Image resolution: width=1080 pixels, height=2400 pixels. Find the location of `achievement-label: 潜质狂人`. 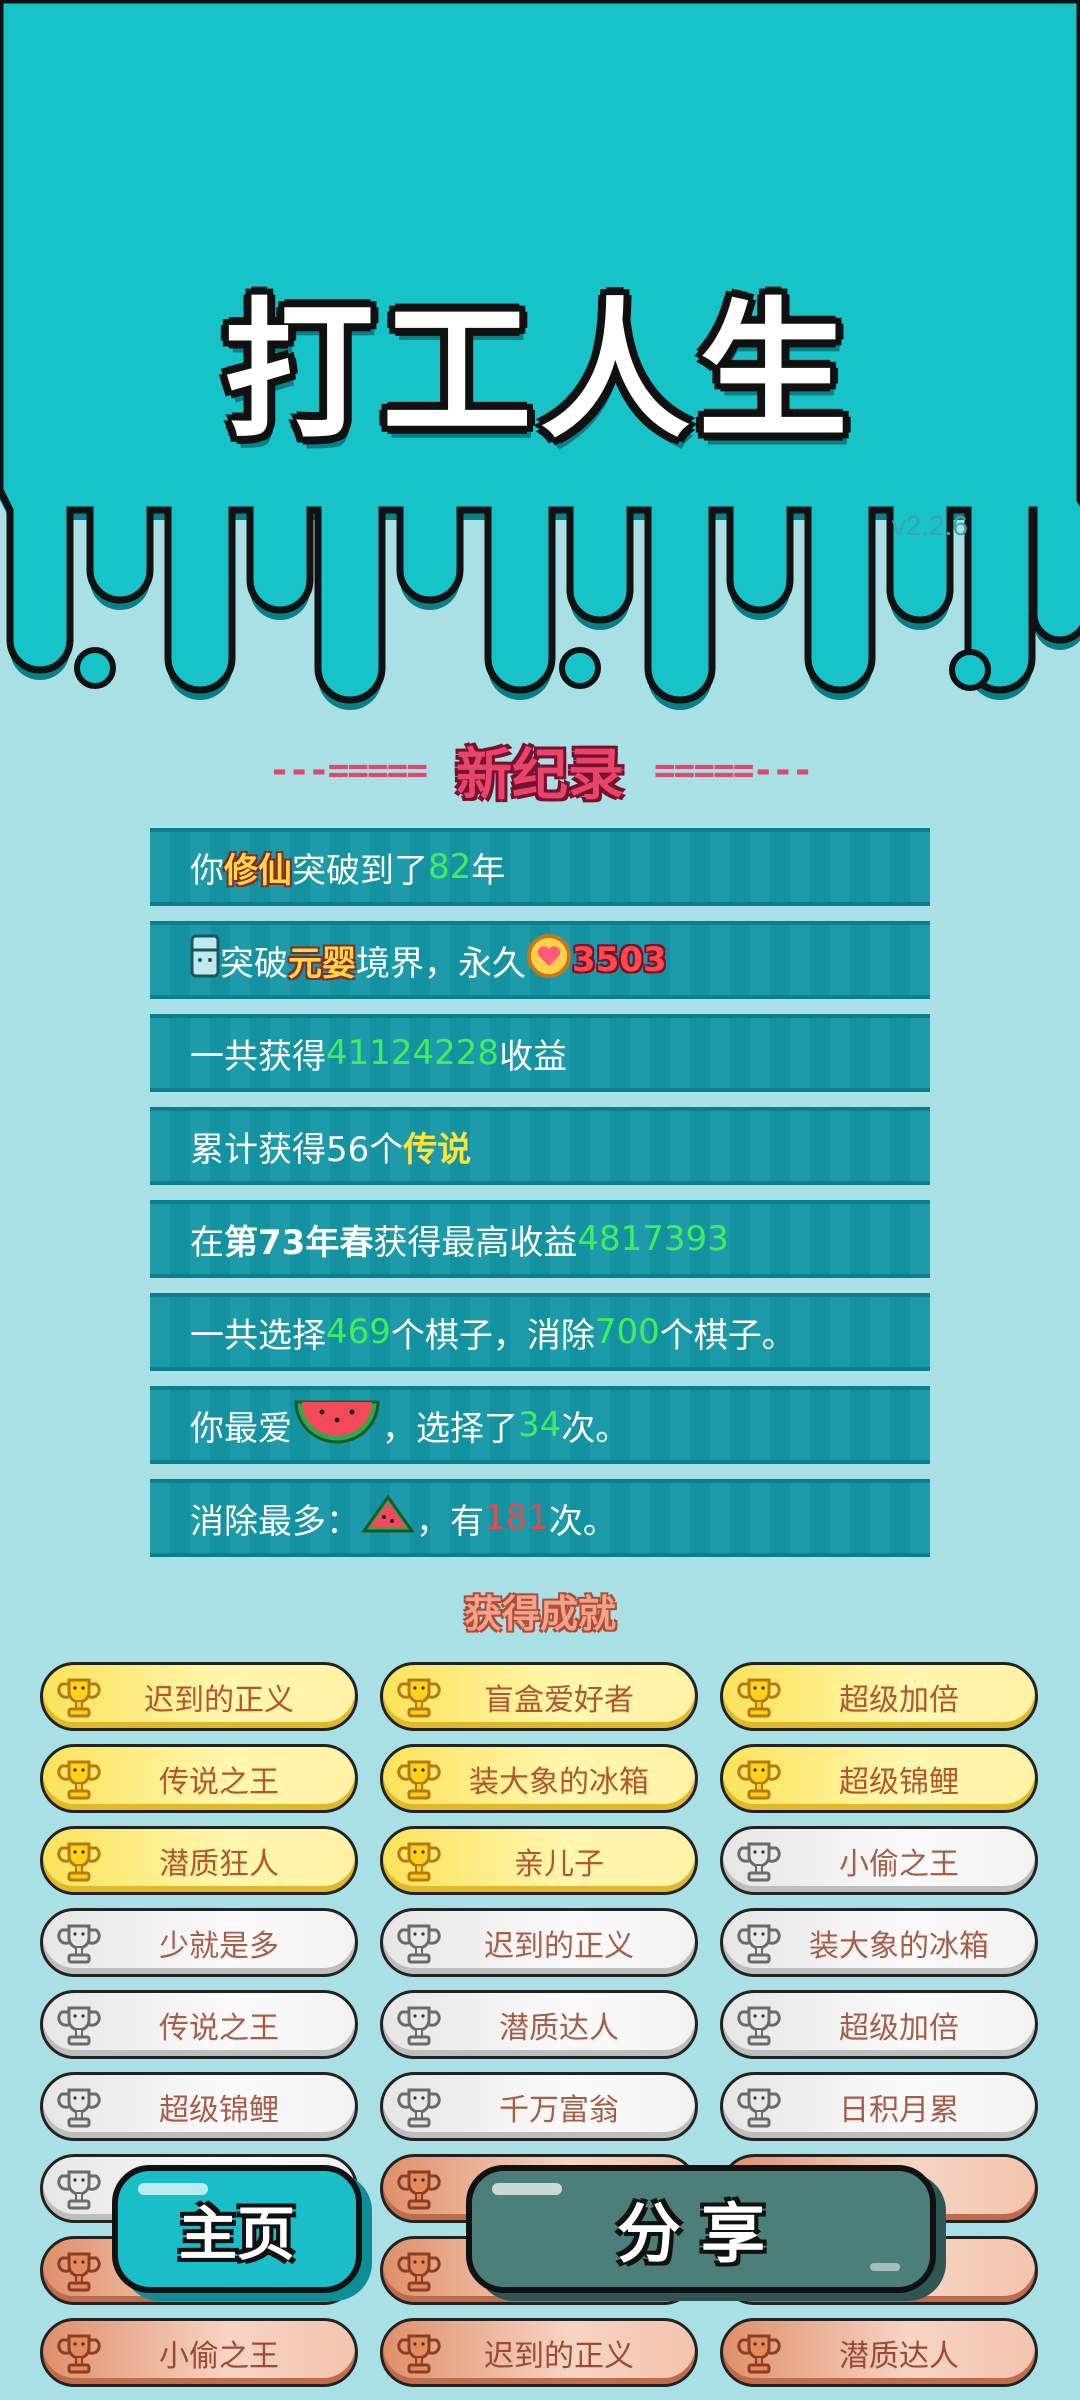

achievement-label: 潜质狂人 is located at coordinates (219, 1864).